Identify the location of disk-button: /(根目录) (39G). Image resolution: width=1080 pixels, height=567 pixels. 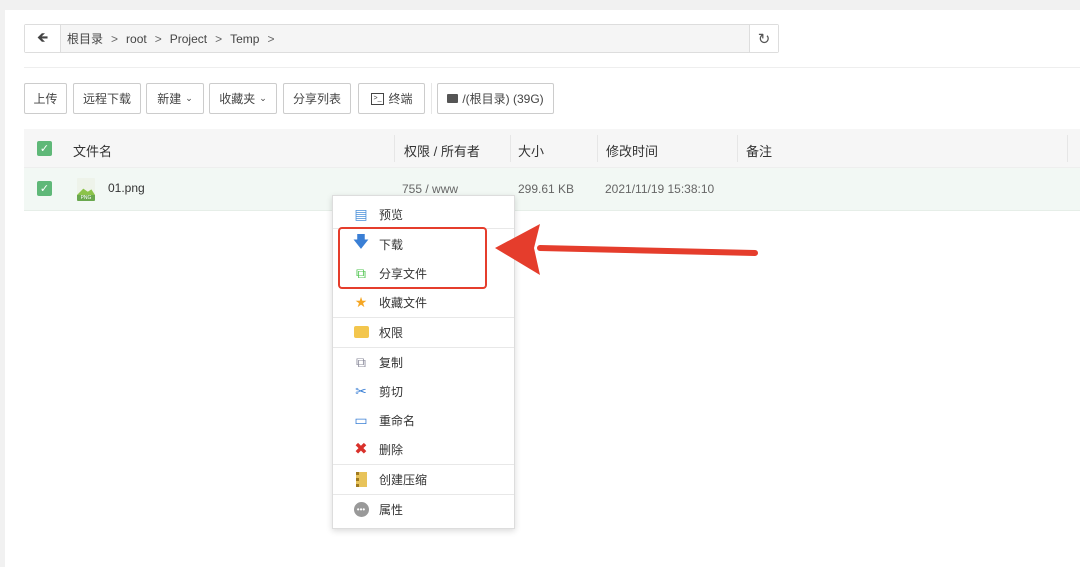
(495, 98).